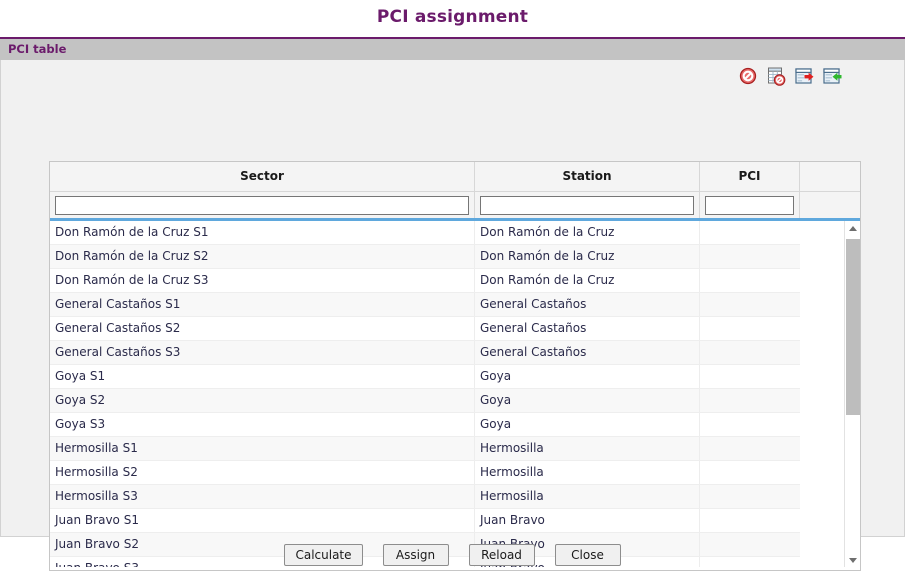  I want to click on cell-sector: General Castaños S2, so click(262, 328).